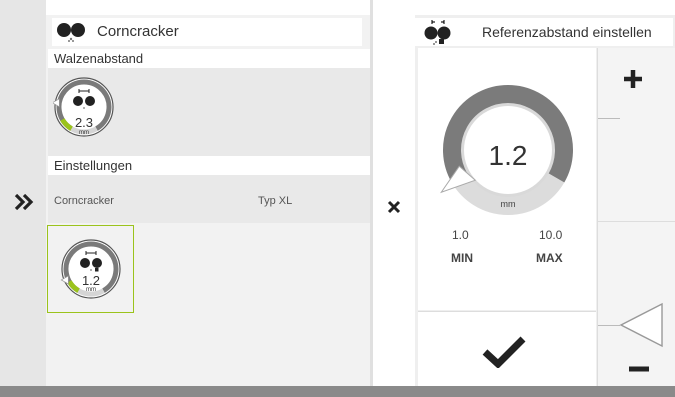  I want to click on section-einstellungen: Einstellungen, so click(209, 165).